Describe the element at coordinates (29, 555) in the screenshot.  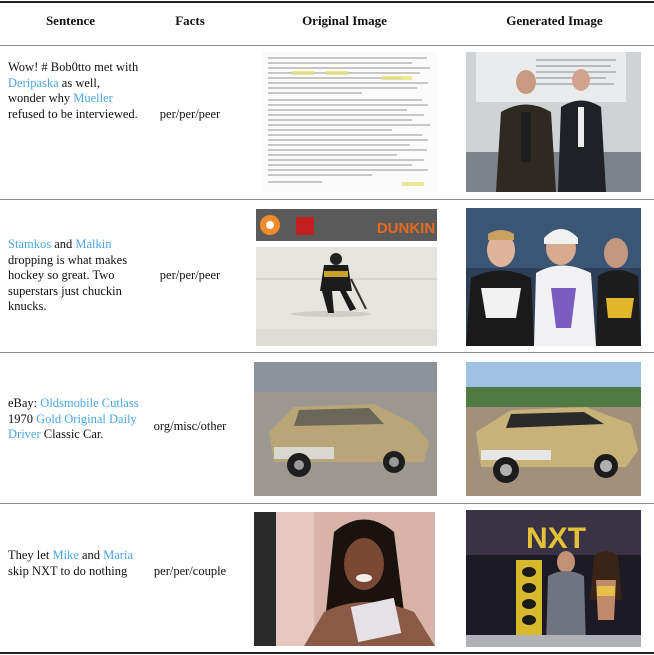
I see `text: They let` at that location.